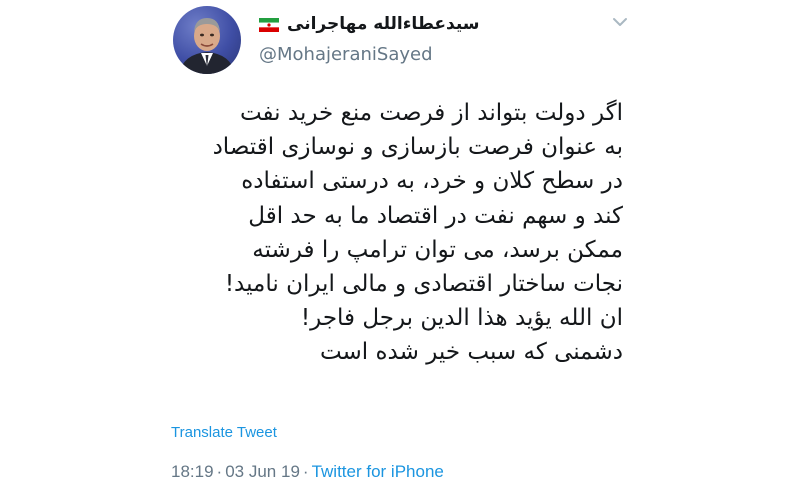 The image size is (800, 500). I want to click on chevron-down-icon, so click(620, 22).